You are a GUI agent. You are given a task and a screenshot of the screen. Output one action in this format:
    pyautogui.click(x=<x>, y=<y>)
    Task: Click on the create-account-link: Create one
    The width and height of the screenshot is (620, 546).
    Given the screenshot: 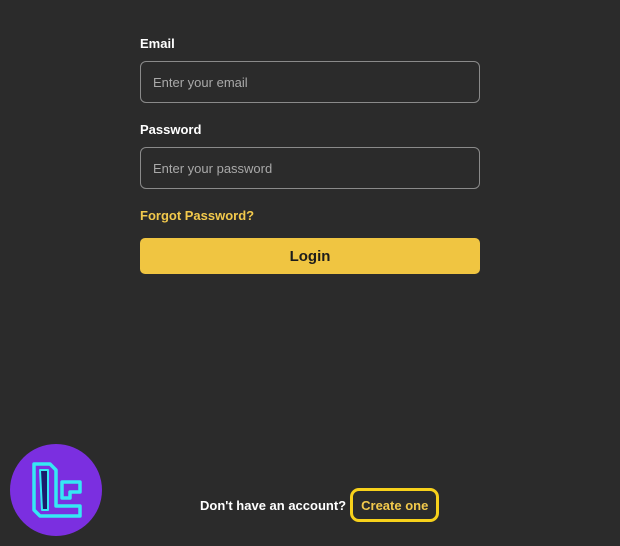 What is the action you would take?
    pyautogui.click(x=395, y=505)
    